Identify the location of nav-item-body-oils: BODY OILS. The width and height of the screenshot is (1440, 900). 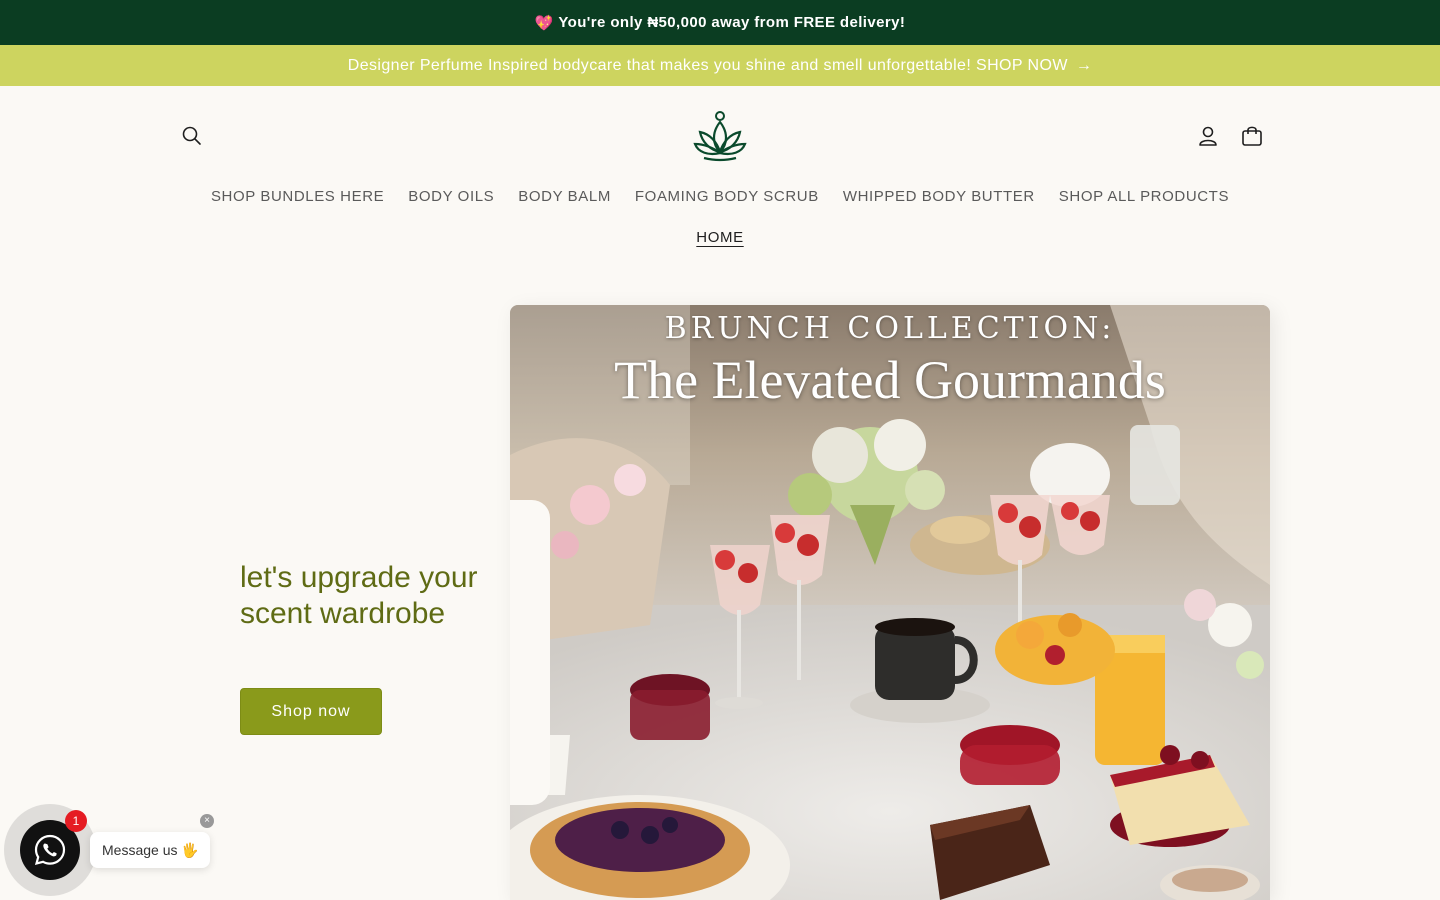
(451, 196).